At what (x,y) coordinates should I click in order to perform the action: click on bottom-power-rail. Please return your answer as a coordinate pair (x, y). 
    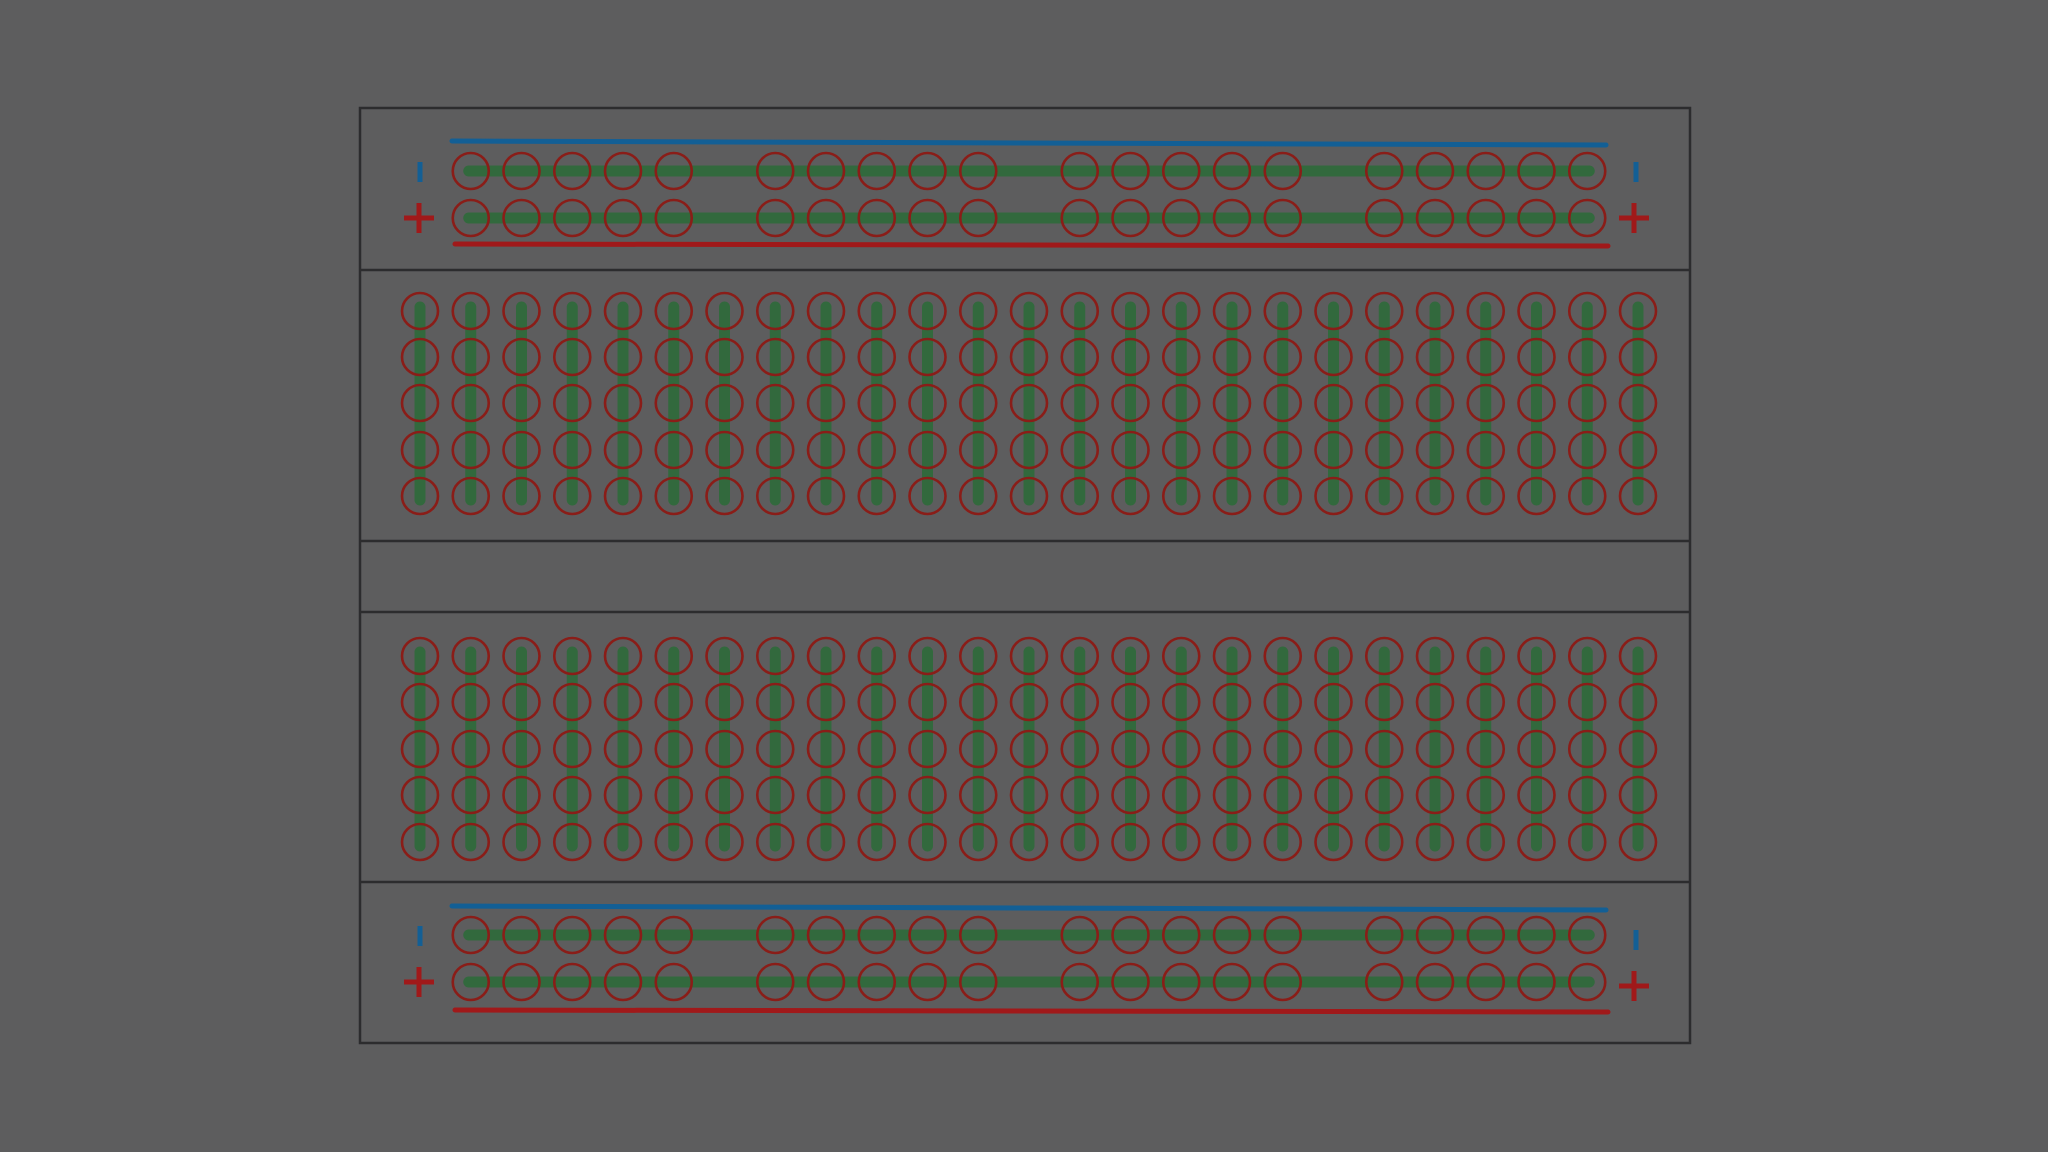
    Looking at the image, I should click on (1026, 959).